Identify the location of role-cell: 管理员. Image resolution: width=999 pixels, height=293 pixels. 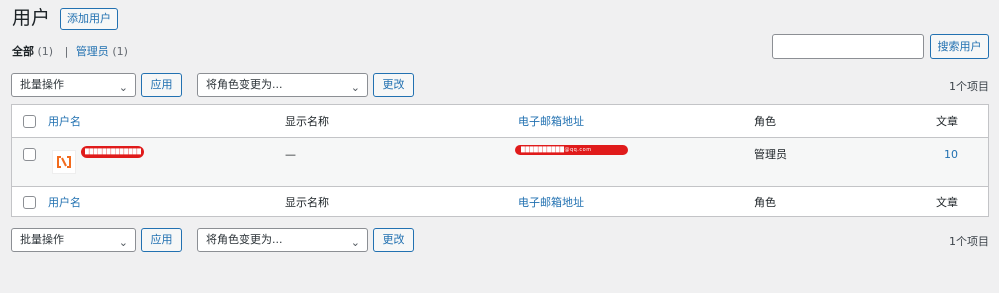
(770, 154).